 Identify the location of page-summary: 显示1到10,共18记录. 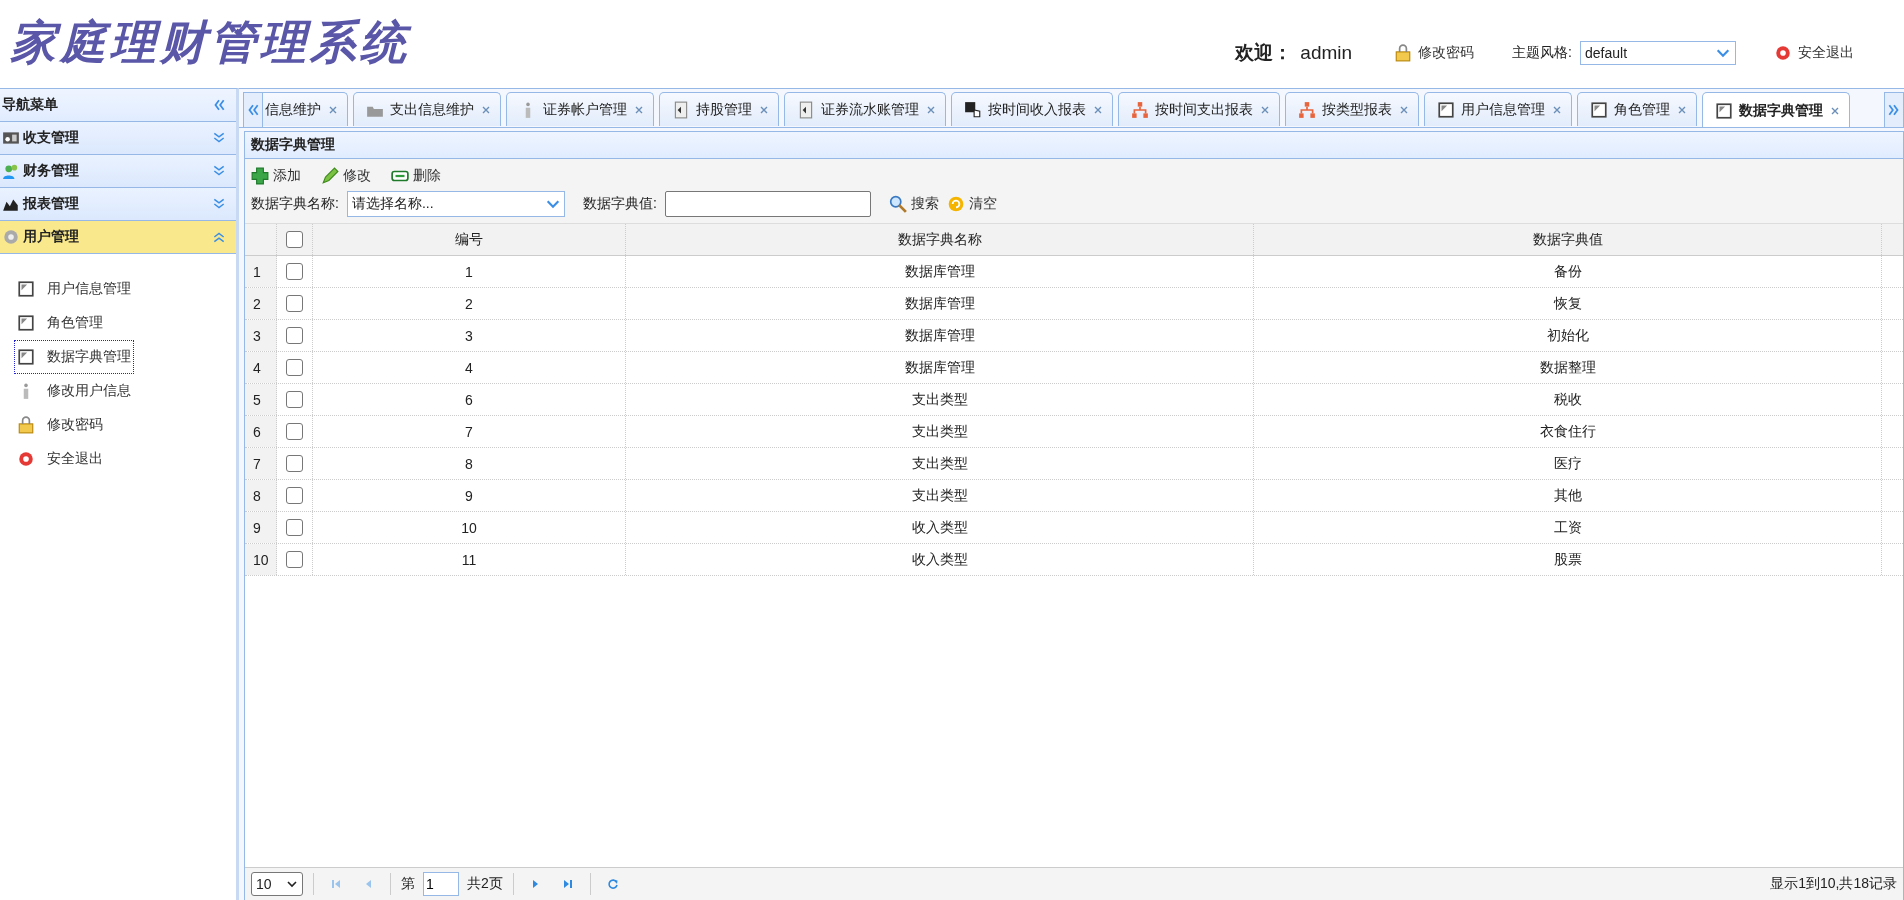
(1833, 884).